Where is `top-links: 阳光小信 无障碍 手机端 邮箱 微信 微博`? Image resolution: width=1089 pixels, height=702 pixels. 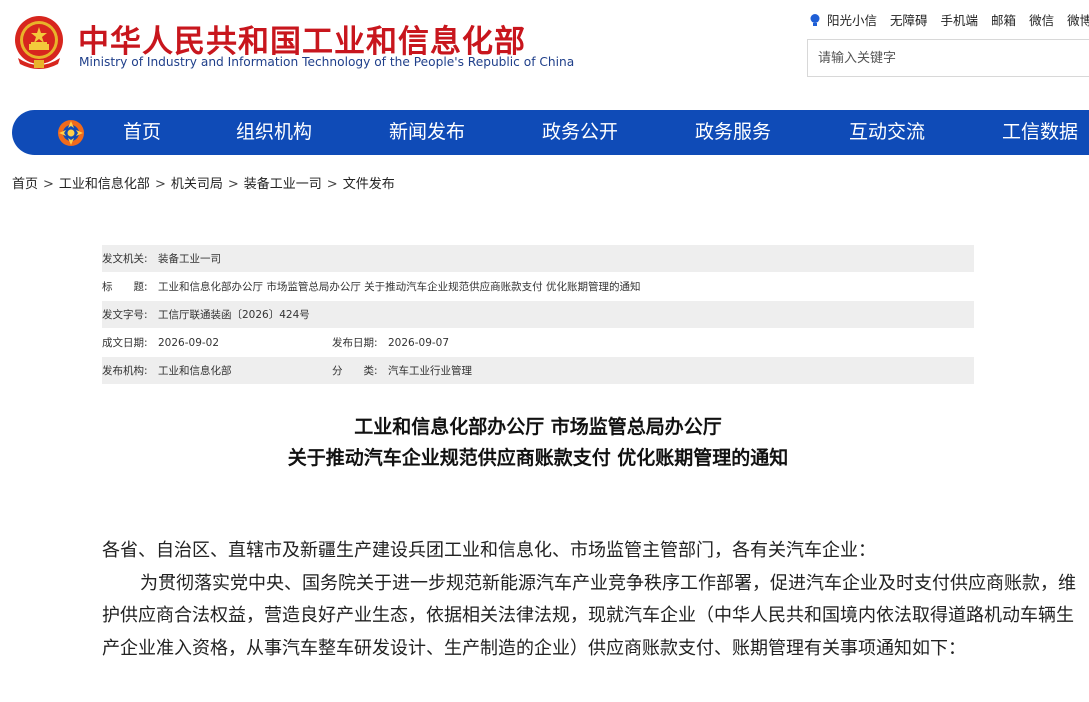
top-links: 阳光小信 无障碍 手机端 邮箱 微信 微博 is located at coordinates (948, 19).